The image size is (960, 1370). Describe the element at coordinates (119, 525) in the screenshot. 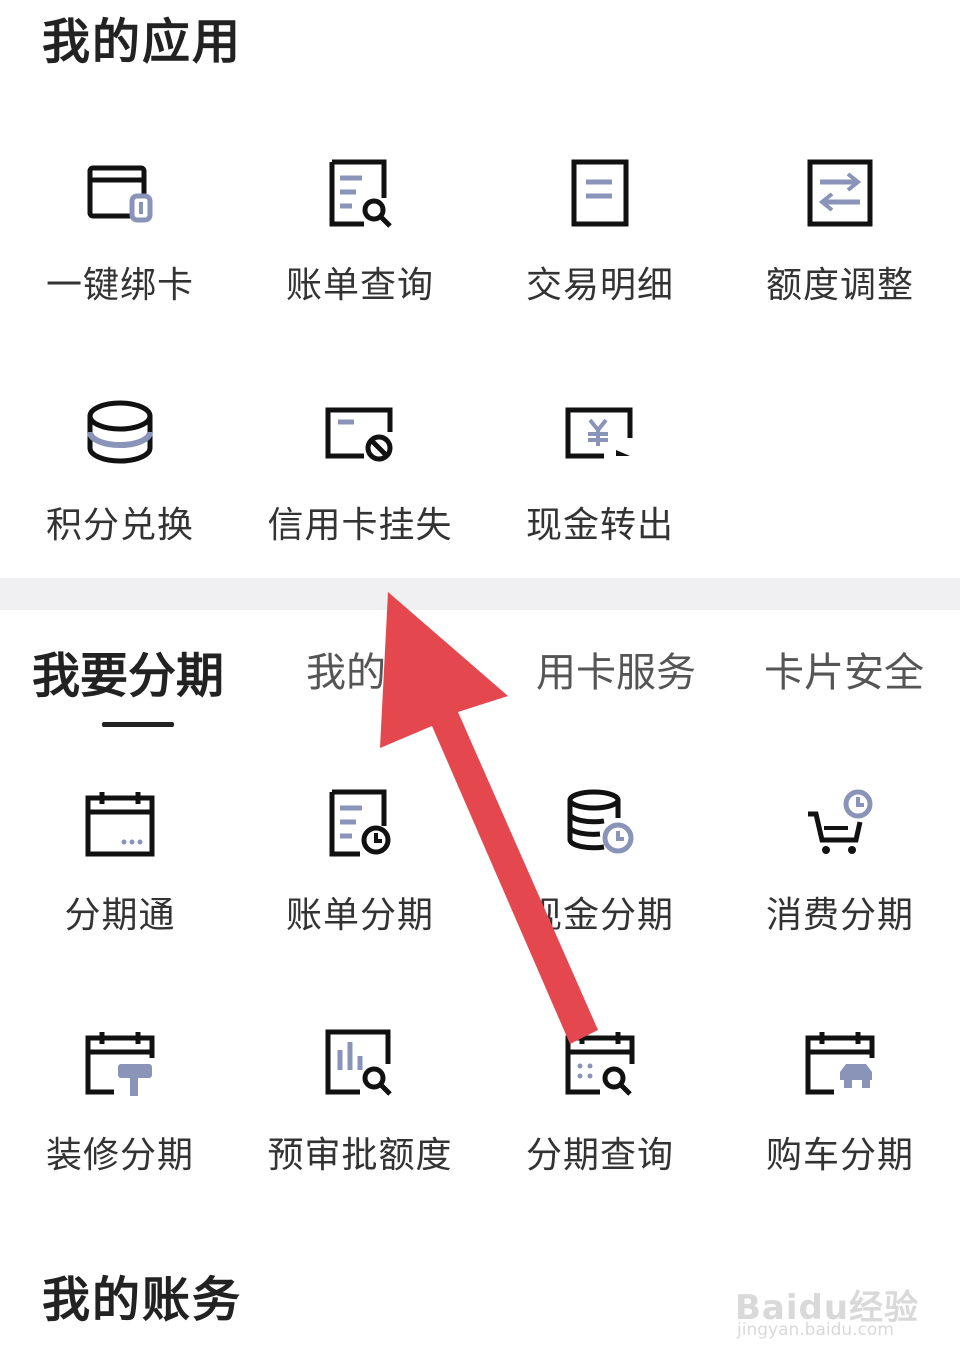

I see `app-label: 积分兑换` at that location.